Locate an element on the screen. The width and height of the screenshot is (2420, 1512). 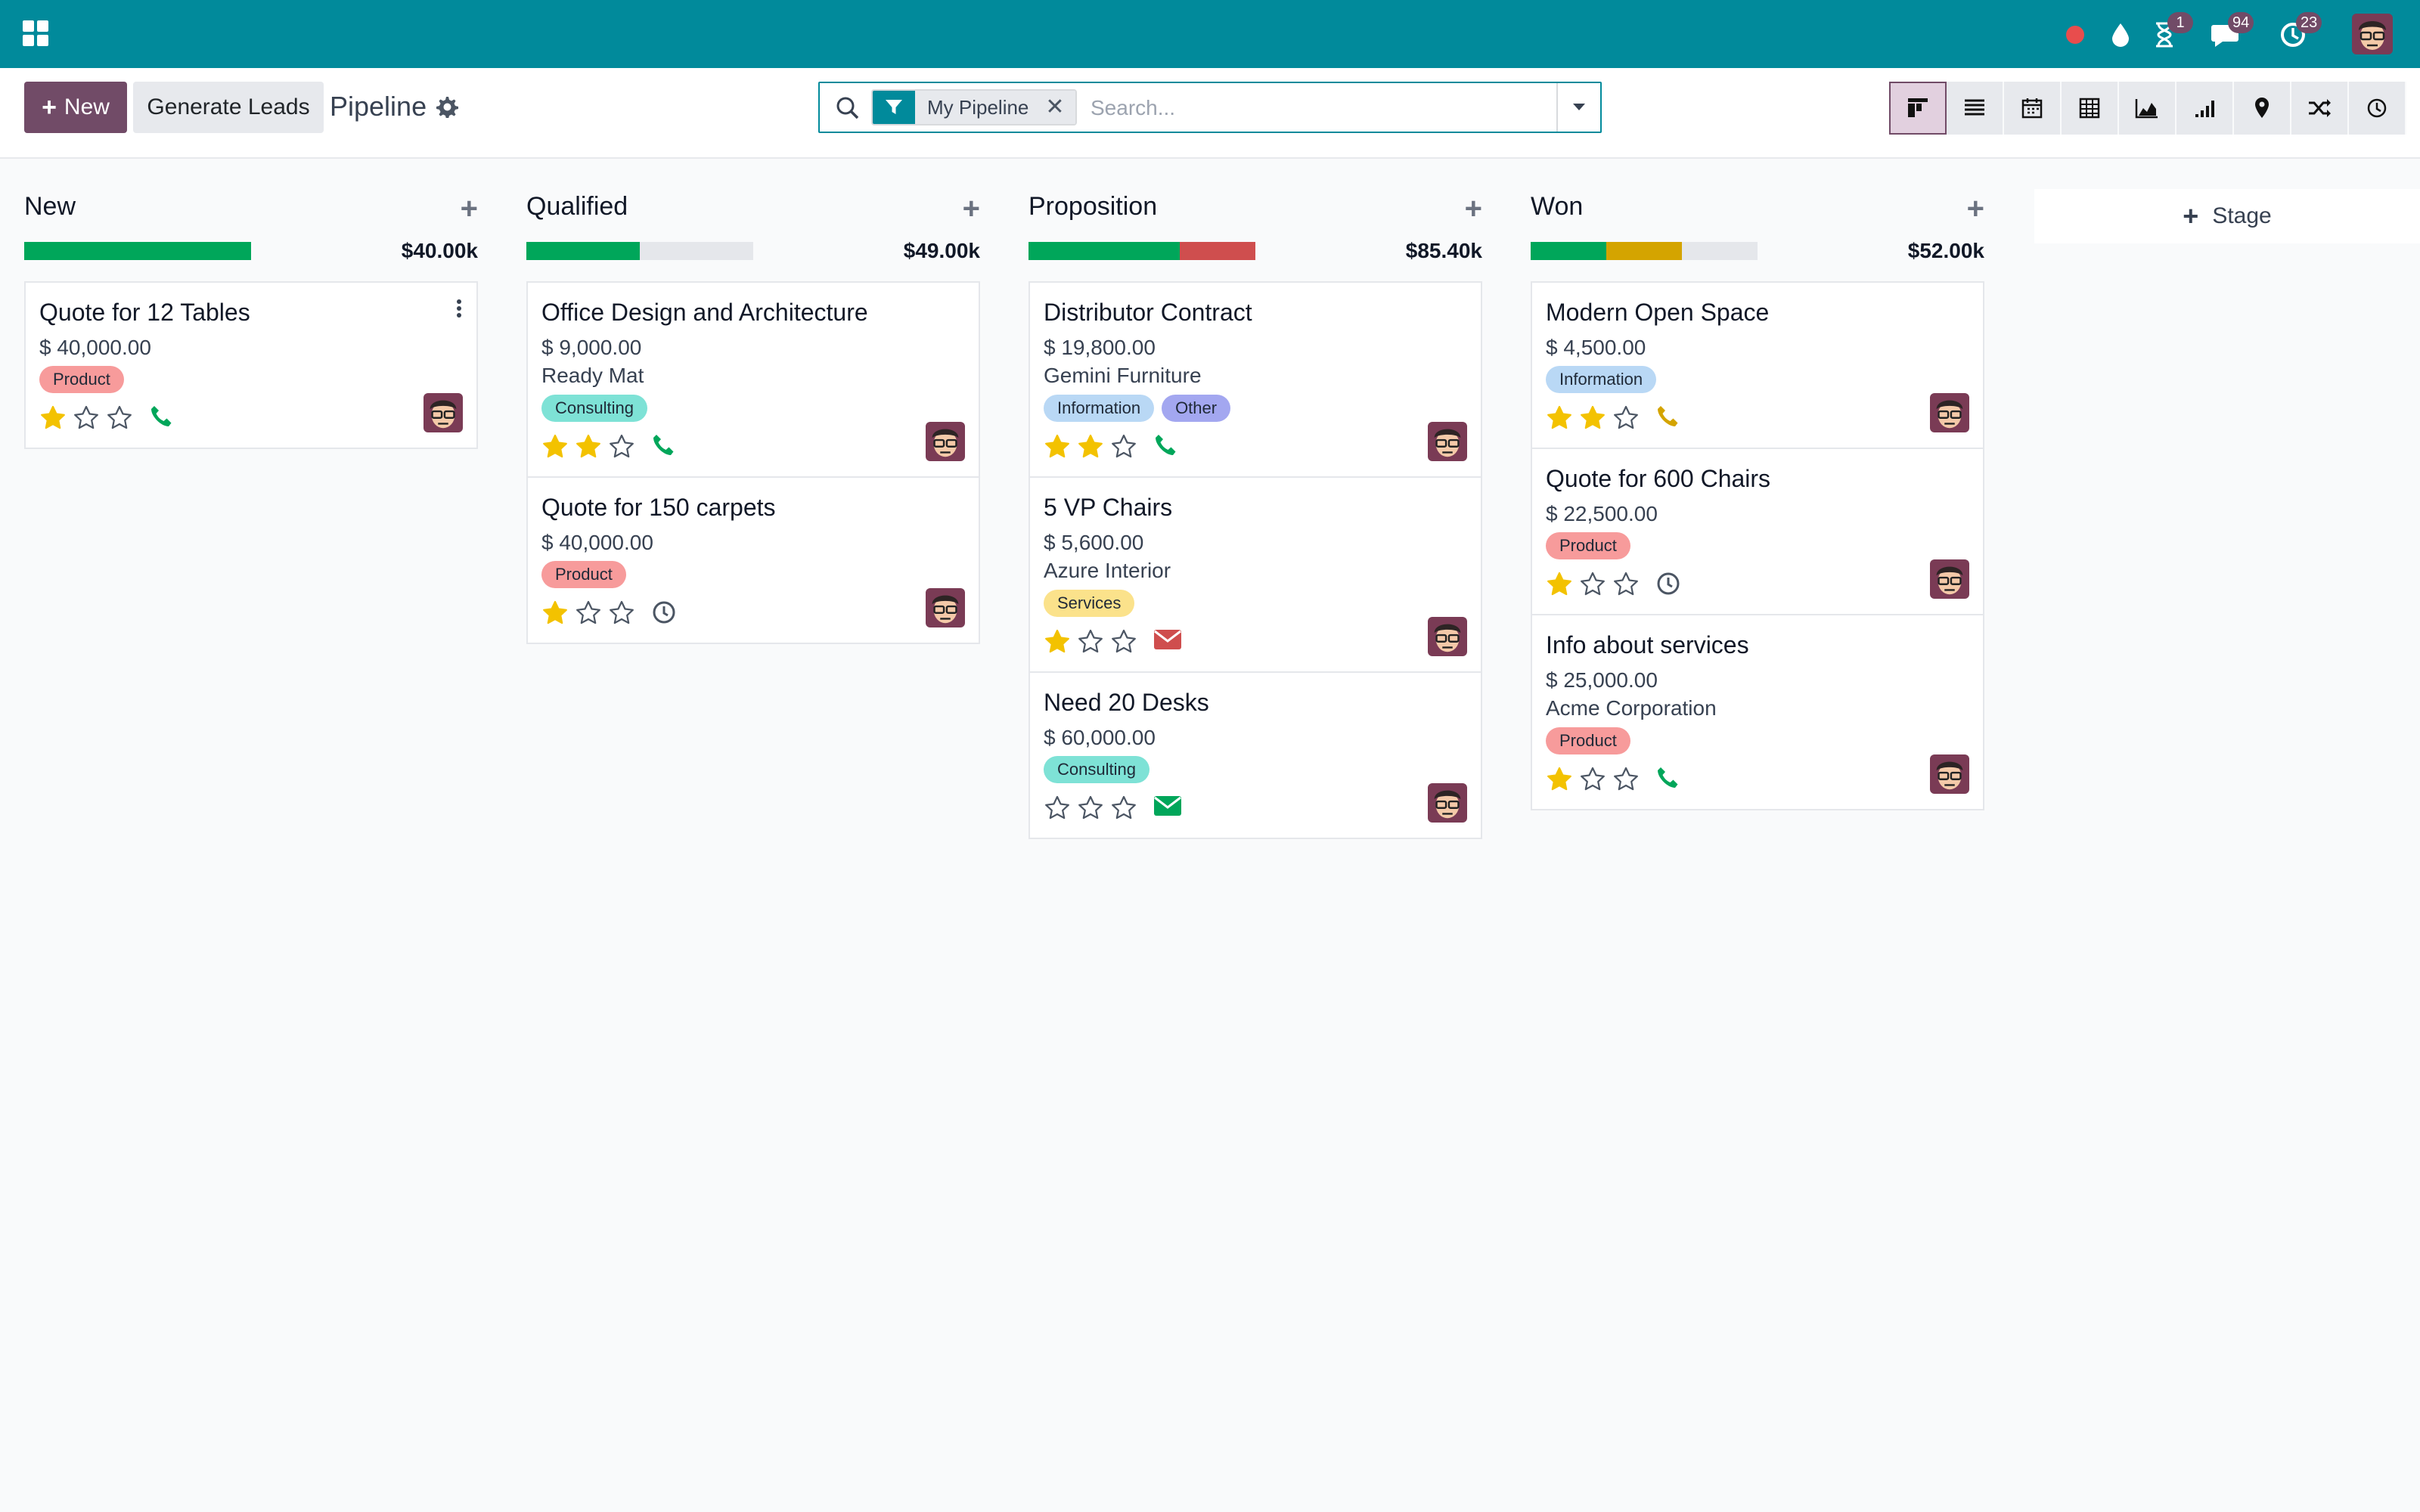
search-input is located at coordinates (1333, 108).